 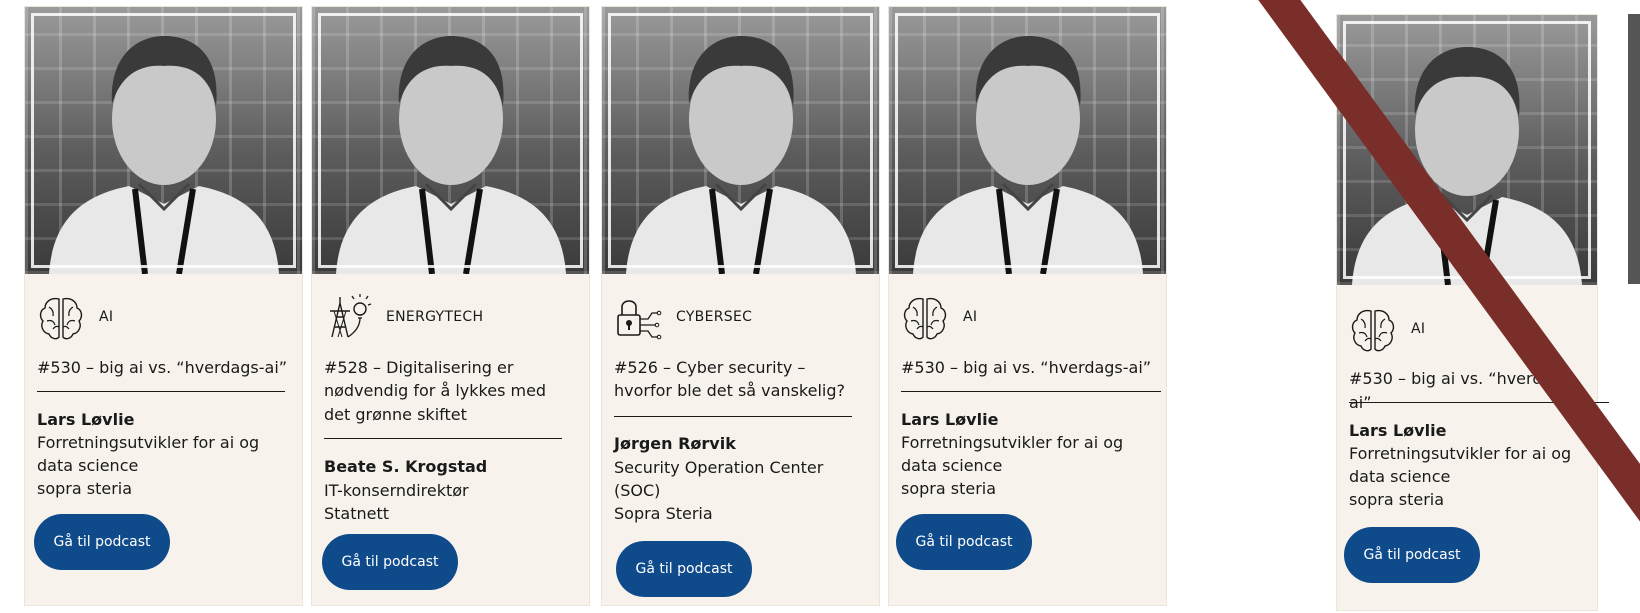 What do you see at coordinates (719, 467) in the screenshot?
I see `speaker-role: Security Operation Center` at bounding box center [719, 467].